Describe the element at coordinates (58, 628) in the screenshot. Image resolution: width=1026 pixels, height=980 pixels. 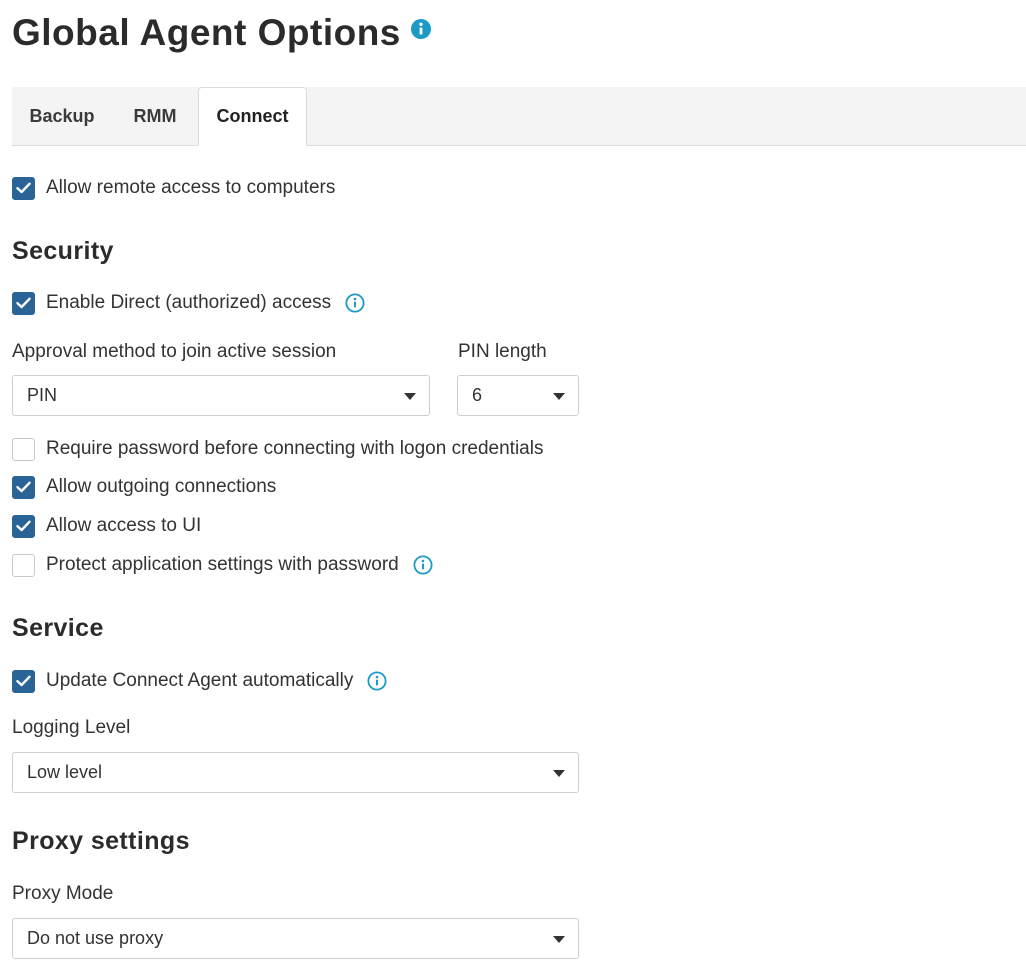
I see `service-heading: Service` at that location.